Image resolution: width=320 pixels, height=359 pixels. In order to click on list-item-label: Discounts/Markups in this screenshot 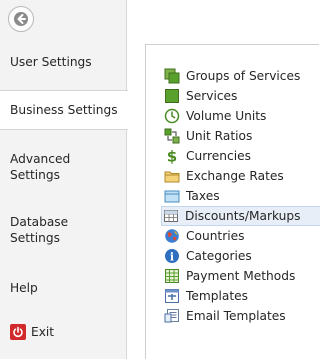, I will do `click(243, 216)`.